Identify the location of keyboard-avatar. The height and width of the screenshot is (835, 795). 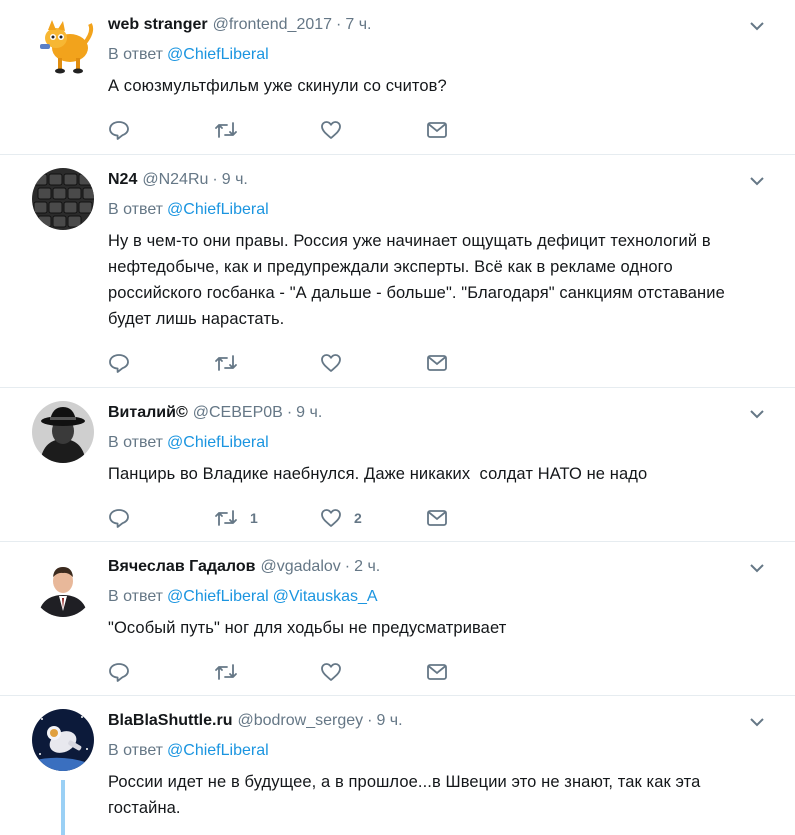
(63, 199).